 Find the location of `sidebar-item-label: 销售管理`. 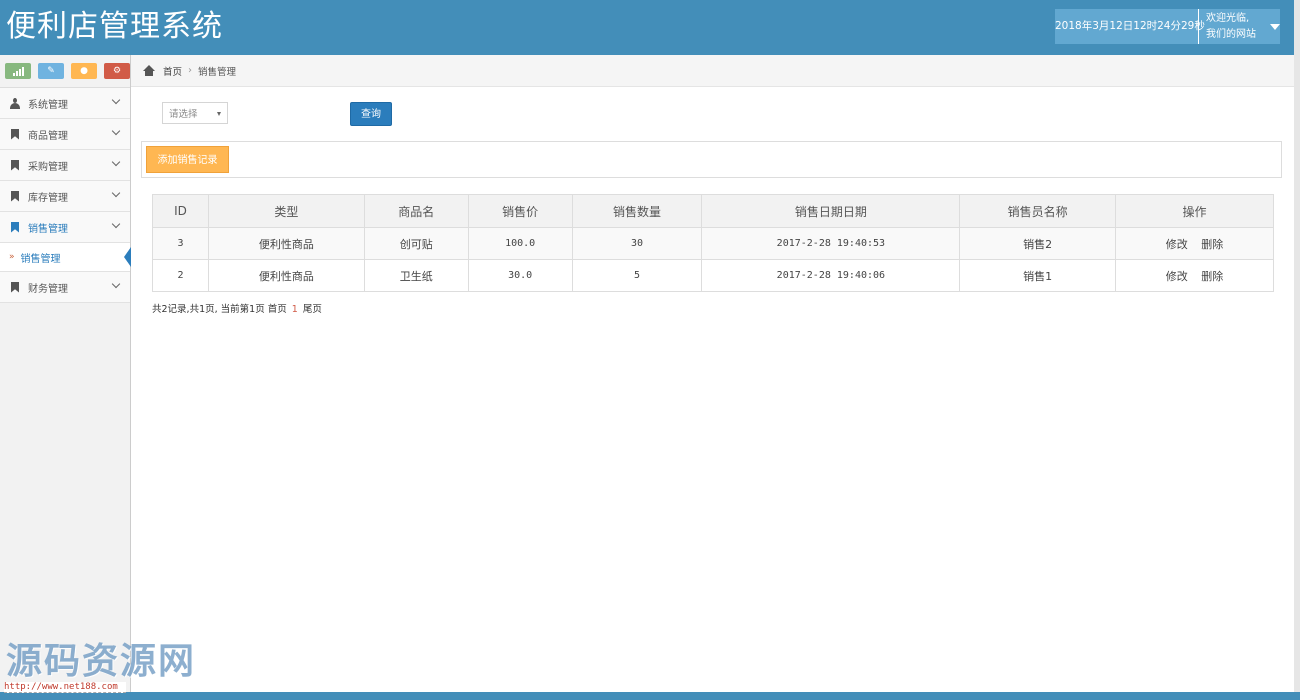

sidebar-item-label: 销售管理 is located at coordinates (48, 229).